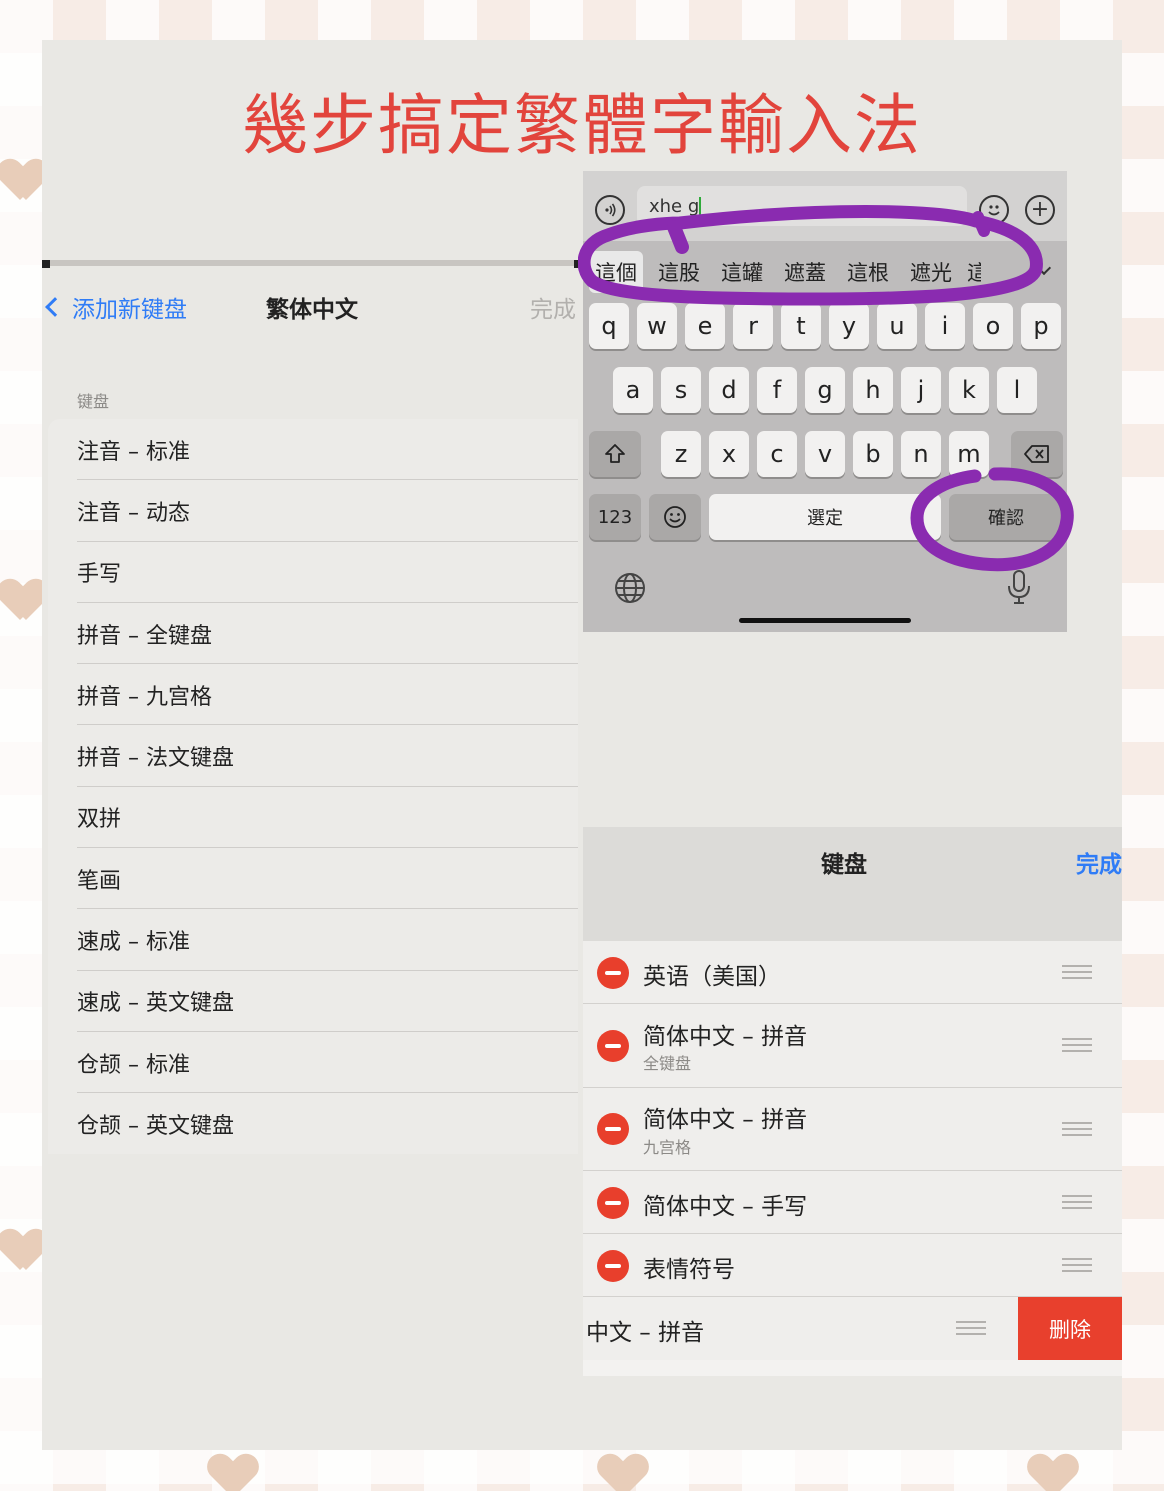 Image resolution: width=1164 pixels, height=1491 pixels. Describe the element at coordinates (1070, 1328) in the screenshot. I see `delete-button: 删除` at that location.